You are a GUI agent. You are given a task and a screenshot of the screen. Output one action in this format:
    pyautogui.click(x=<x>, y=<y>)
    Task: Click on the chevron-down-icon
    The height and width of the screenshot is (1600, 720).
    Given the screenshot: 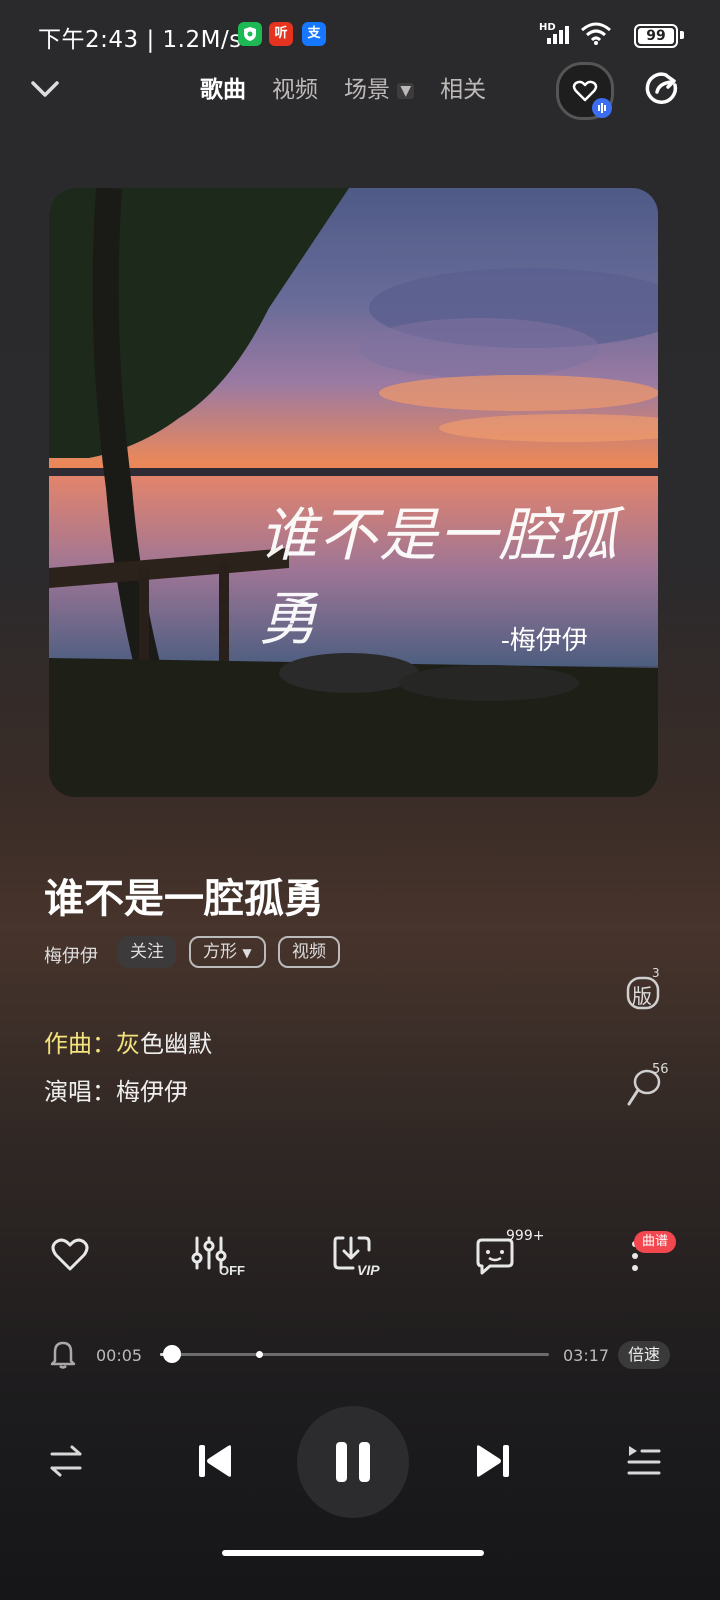 What is the action you would take?
    pyautogui.click(x=45, y=89)
    